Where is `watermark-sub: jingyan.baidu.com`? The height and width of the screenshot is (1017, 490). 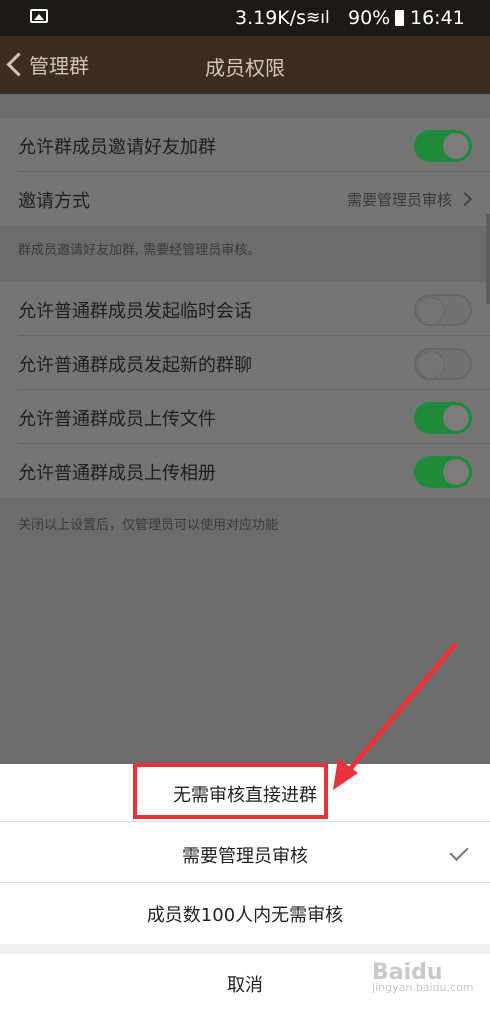
watermark-sub: jingyan.baidu.com is located at coordinates (423, 987).